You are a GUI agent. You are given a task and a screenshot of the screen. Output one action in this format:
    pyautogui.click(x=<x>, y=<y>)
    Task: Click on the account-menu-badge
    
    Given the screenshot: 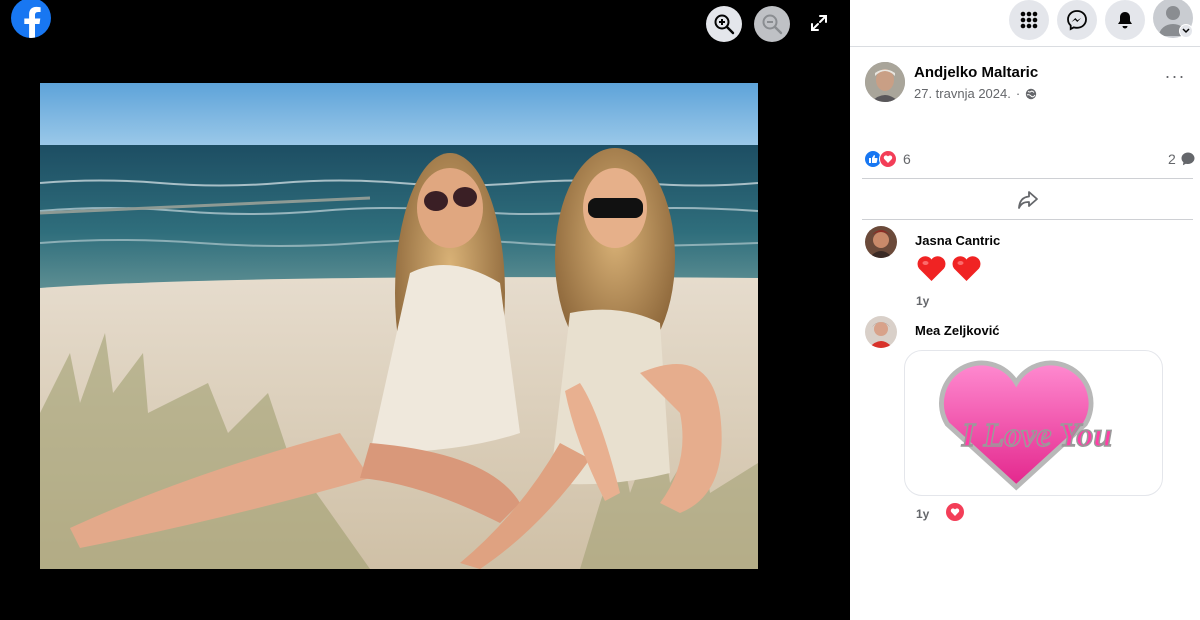 What is the action you would take?
    pyautogui.click(x=1186, y=31)
    